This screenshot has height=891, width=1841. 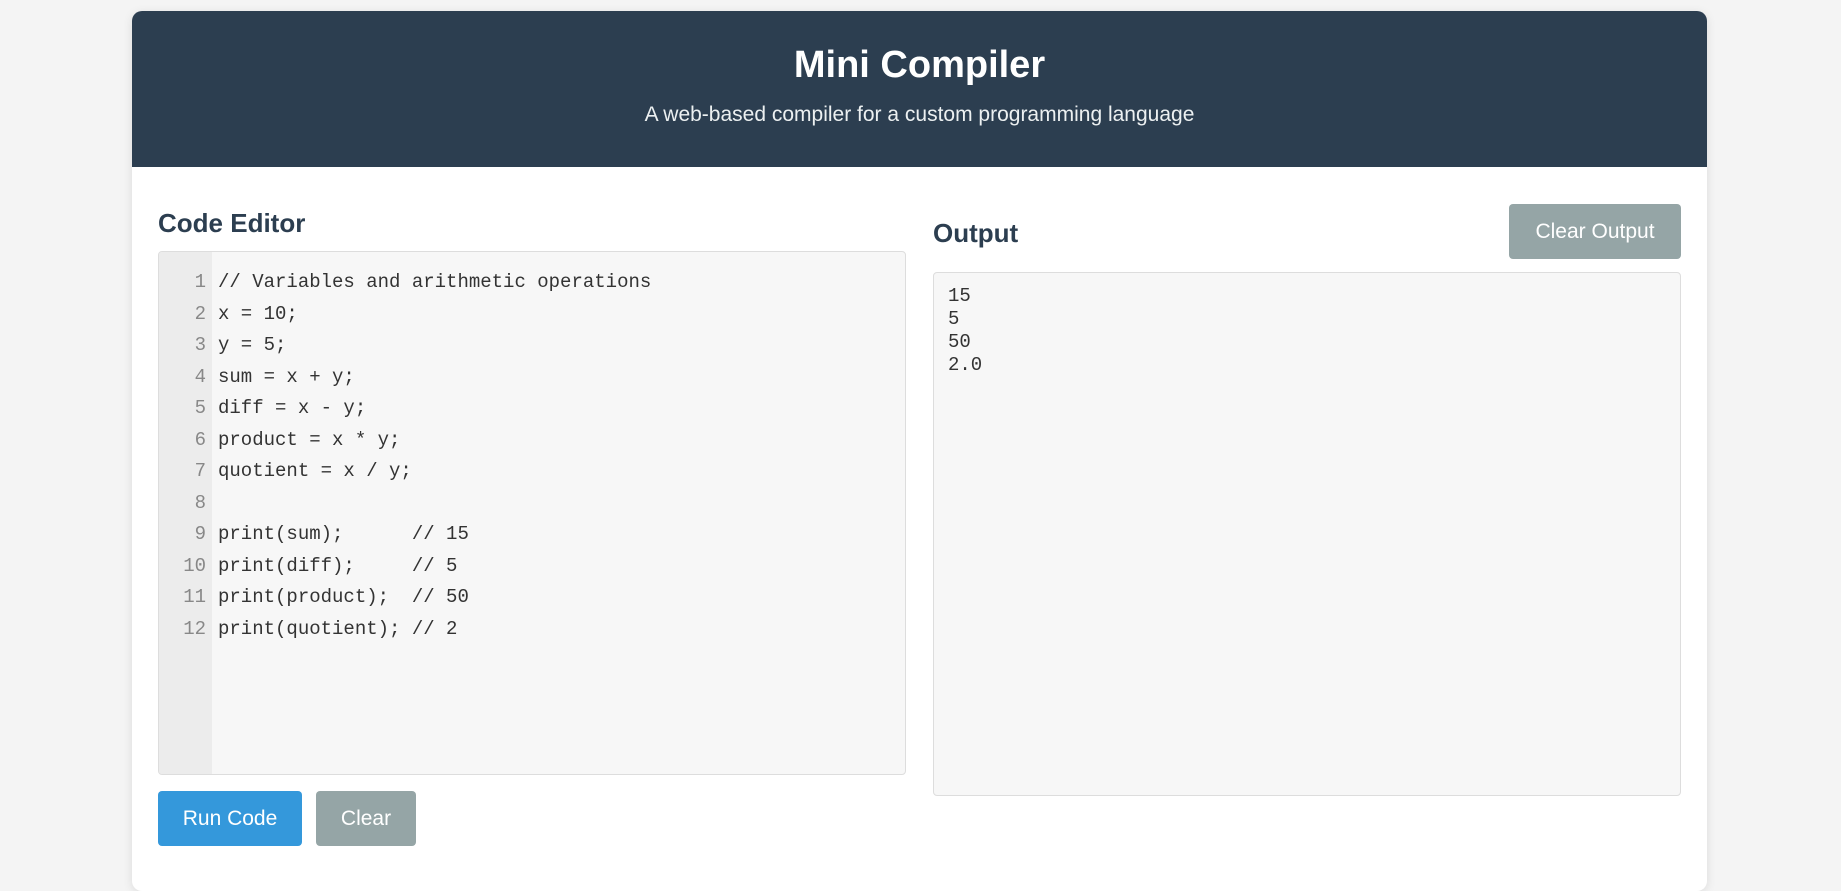 I want to click on code-line: print(product); // 50, so click(x=559, y=598).